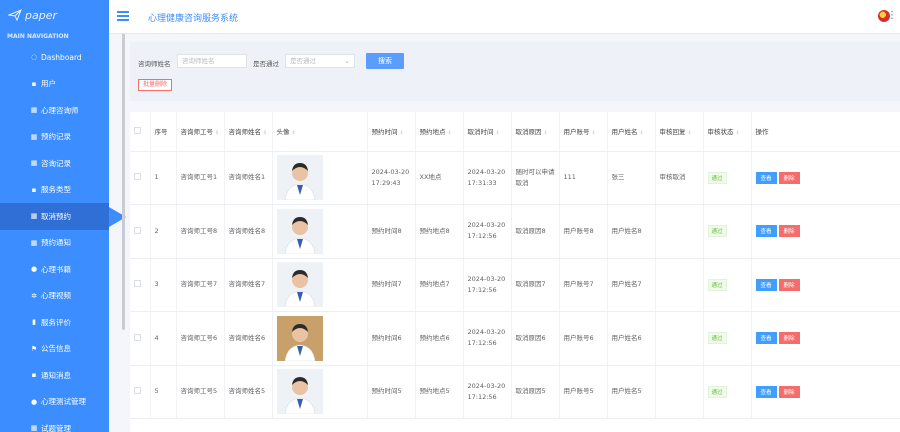  I want to click on sidebar-item-label: 心理视频, so click(56, 296).